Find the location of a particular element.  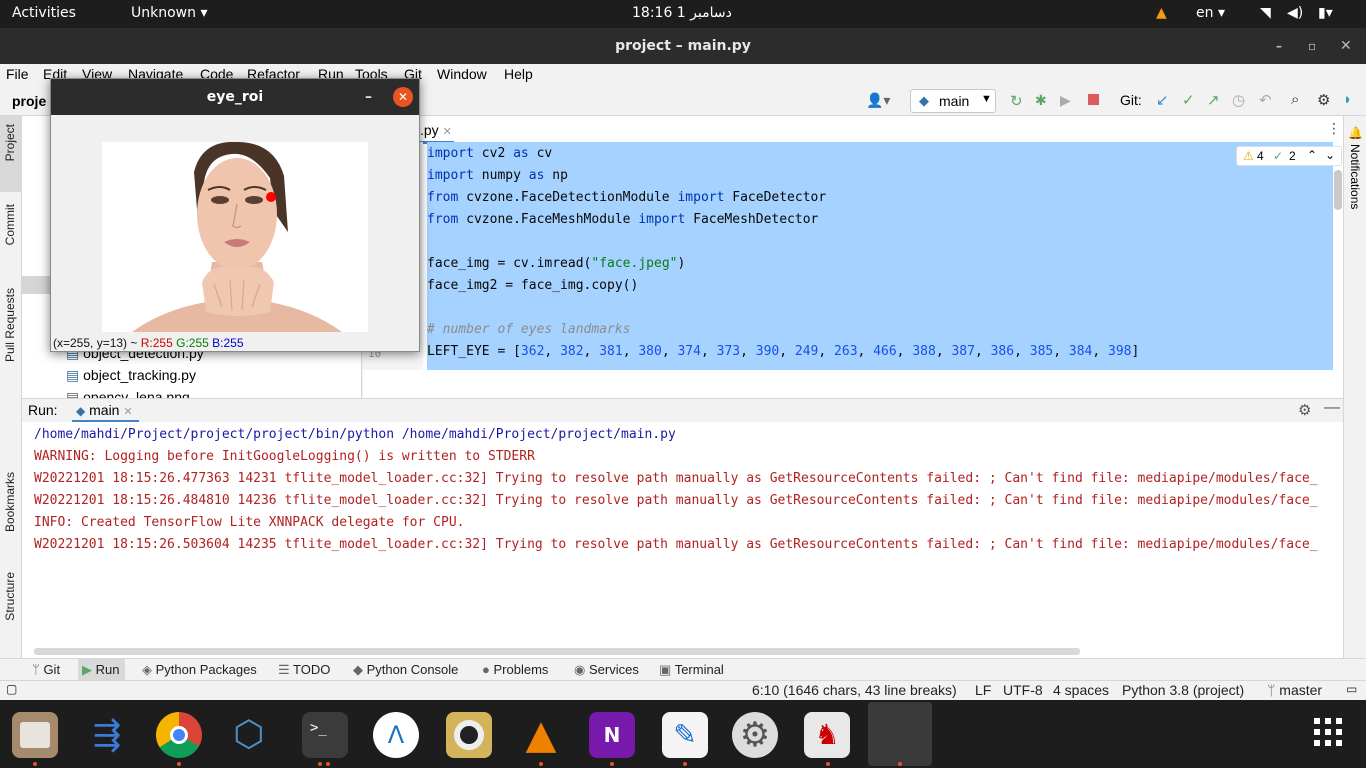

chrome-icon is located at coordinates (179, 735).